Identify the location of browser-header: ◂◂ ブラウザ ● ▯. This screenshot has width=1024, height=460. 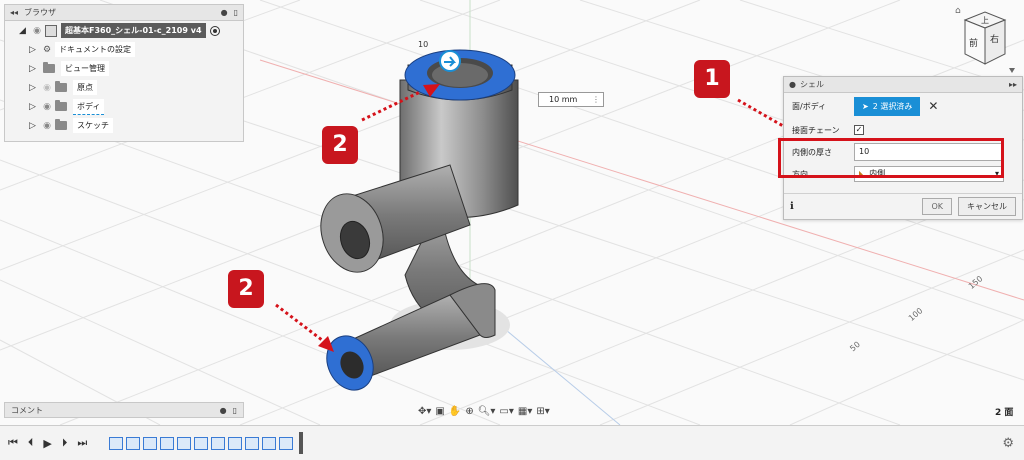
(124, 13).